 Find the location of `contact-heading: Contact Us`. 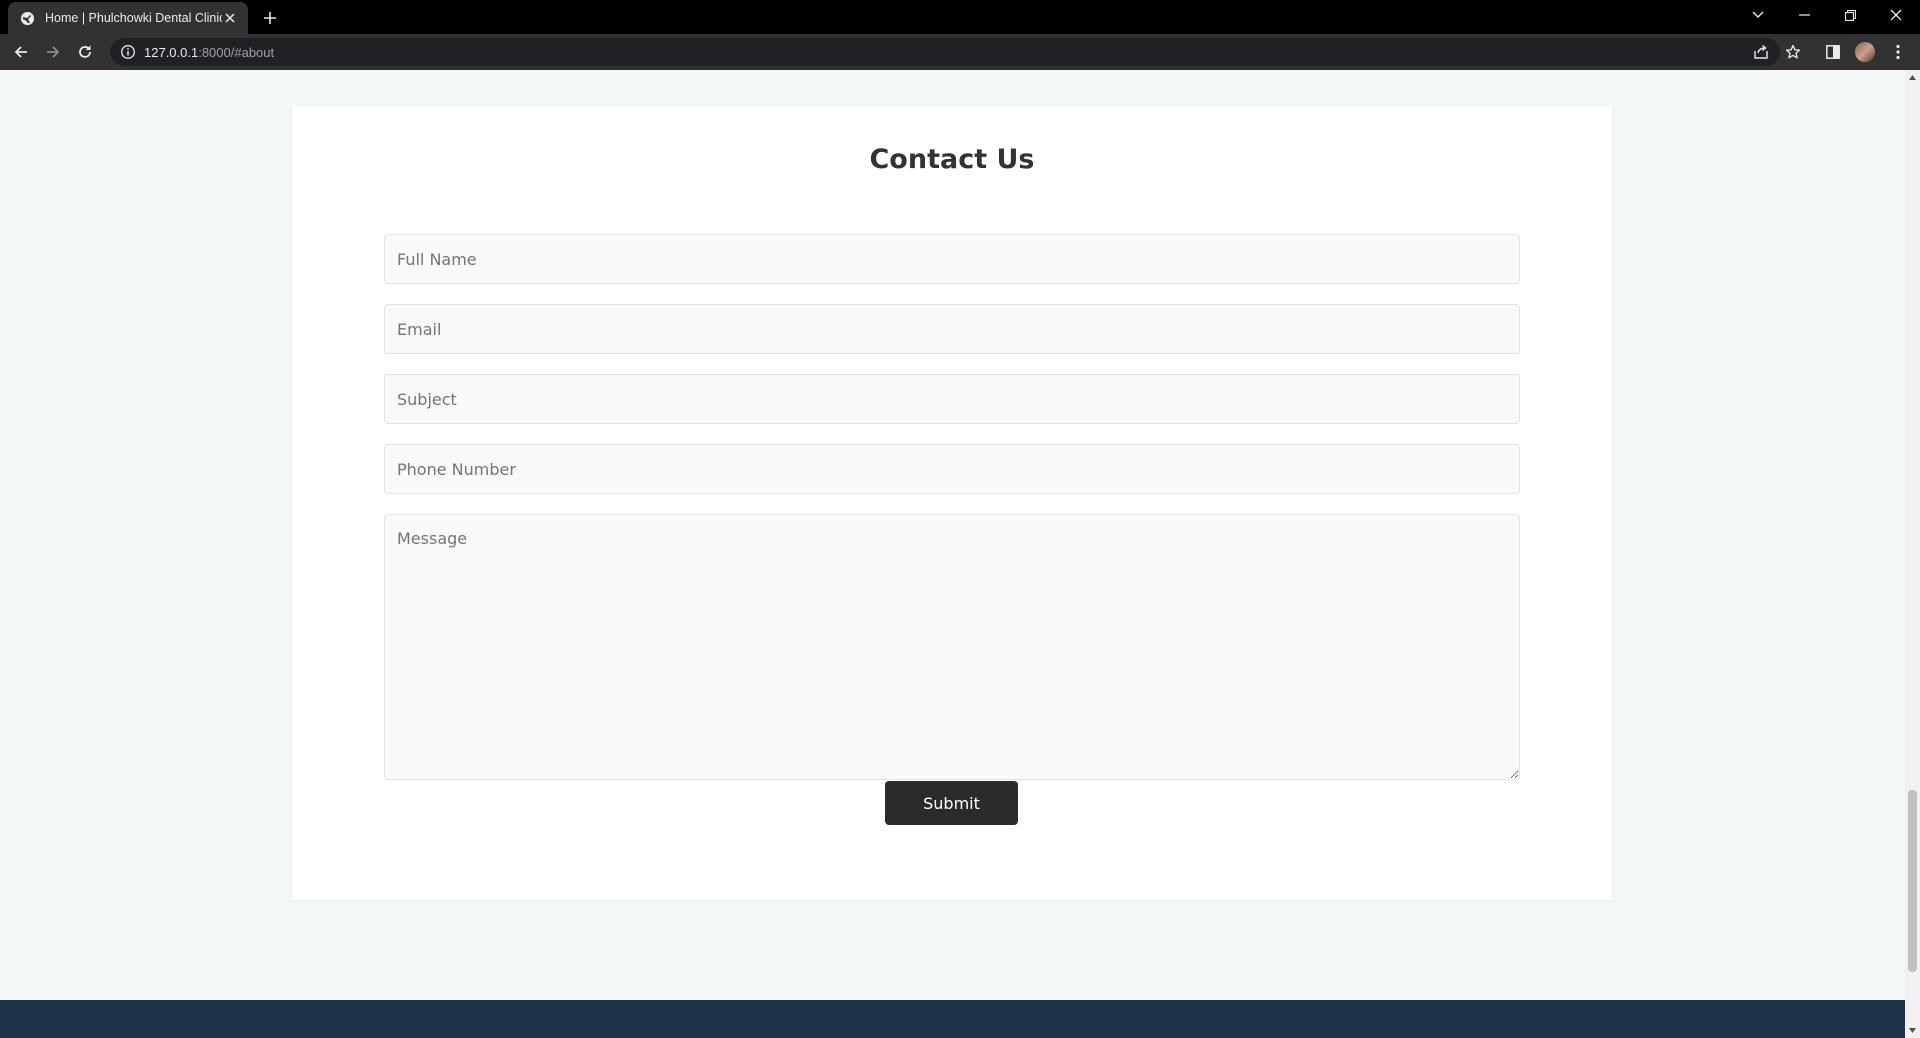

contact-heading: Contact Us is located at coordinates (952, 159).